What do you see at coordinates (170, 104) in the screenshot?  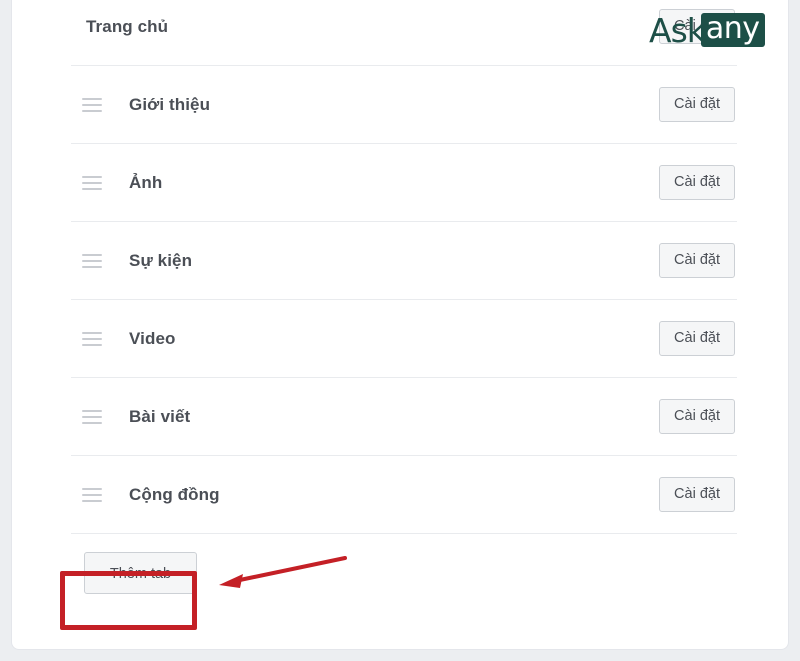 I see `tab-label: Giới thiệu` at bounding box center [170, 104].